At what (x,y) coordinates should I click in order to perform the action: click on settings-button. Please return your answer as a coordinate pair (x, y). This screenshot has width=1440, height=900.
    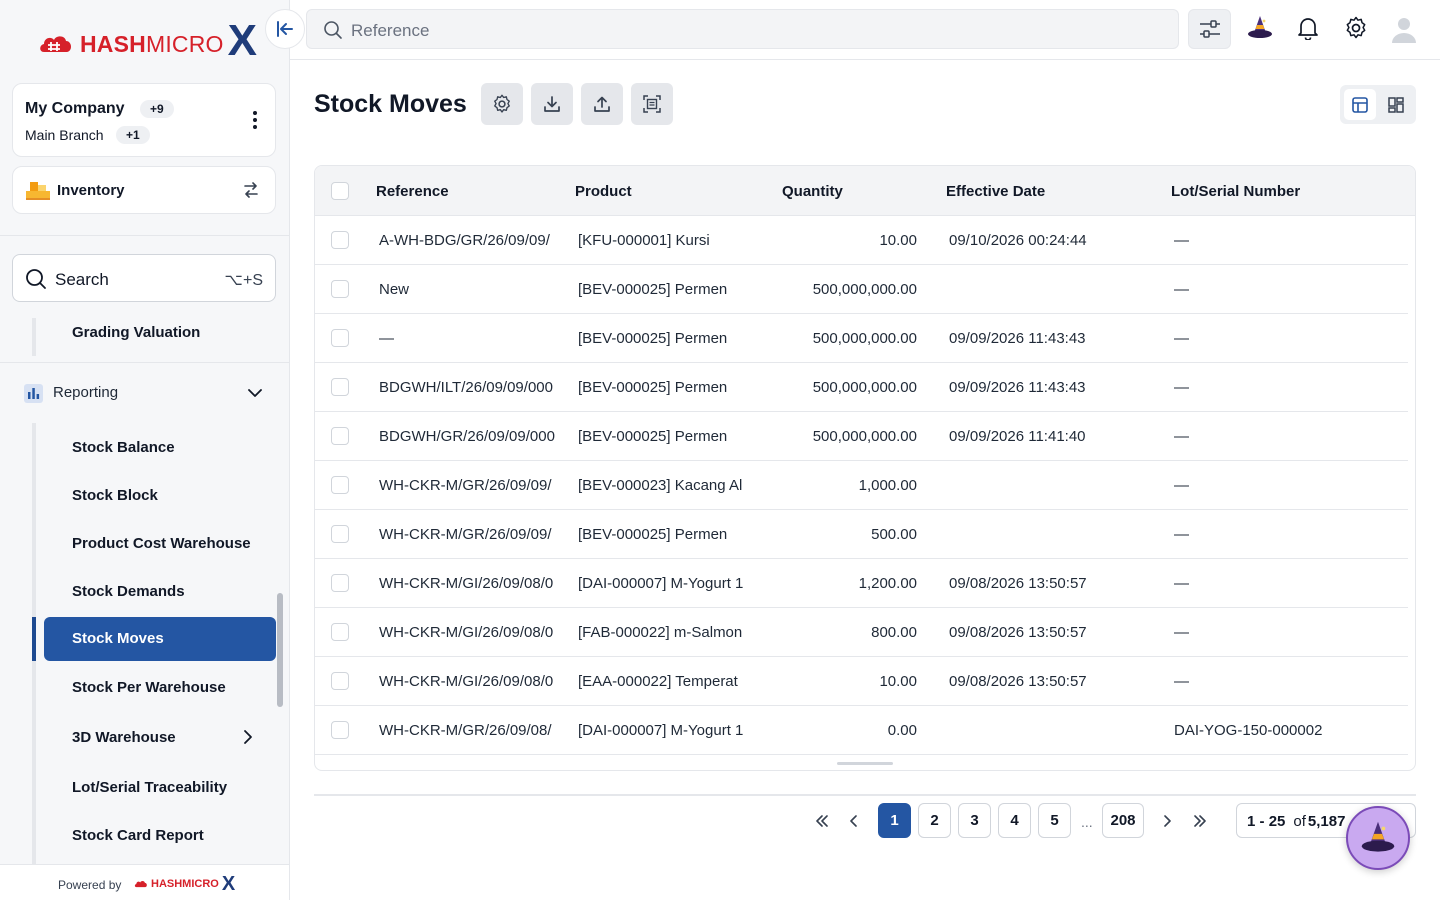
    Looking at the image, I should click on (502, 104).